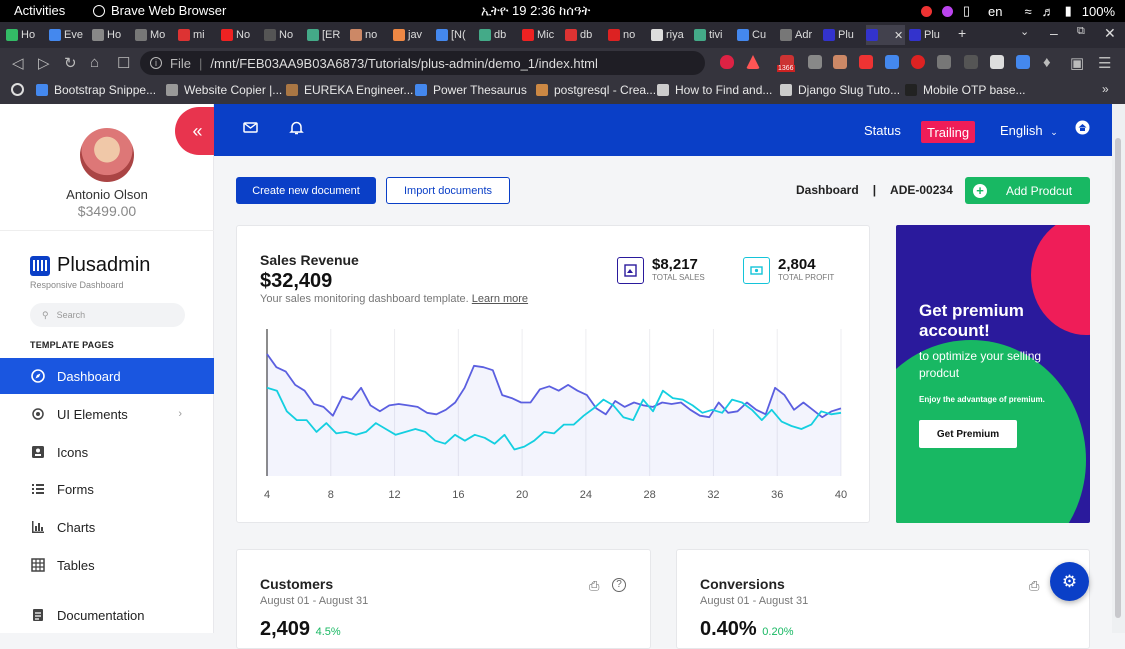 This screenshot has height=649, width=1125. I want to click on browser-tab: Cu, so click(756, 35).